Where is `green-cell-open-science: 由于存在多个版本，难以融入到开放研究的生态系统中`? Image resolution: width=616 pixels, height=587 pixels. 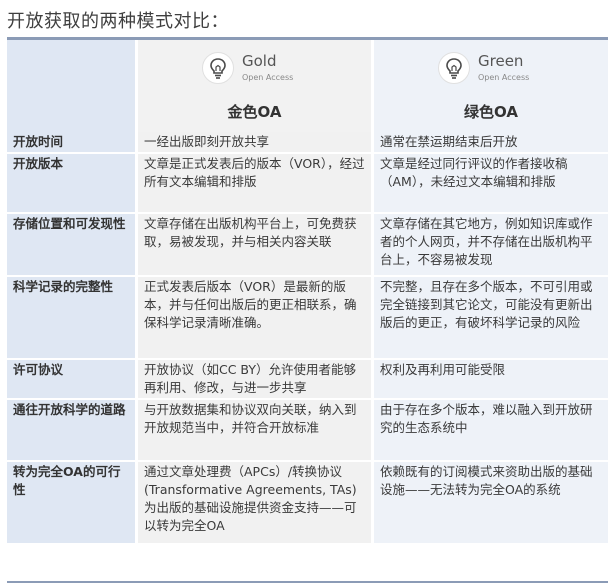
green-cell-open-science: 由于存在多个版本，难以融入到开放研究的生态系统中 is located at coordinates (489, 431).